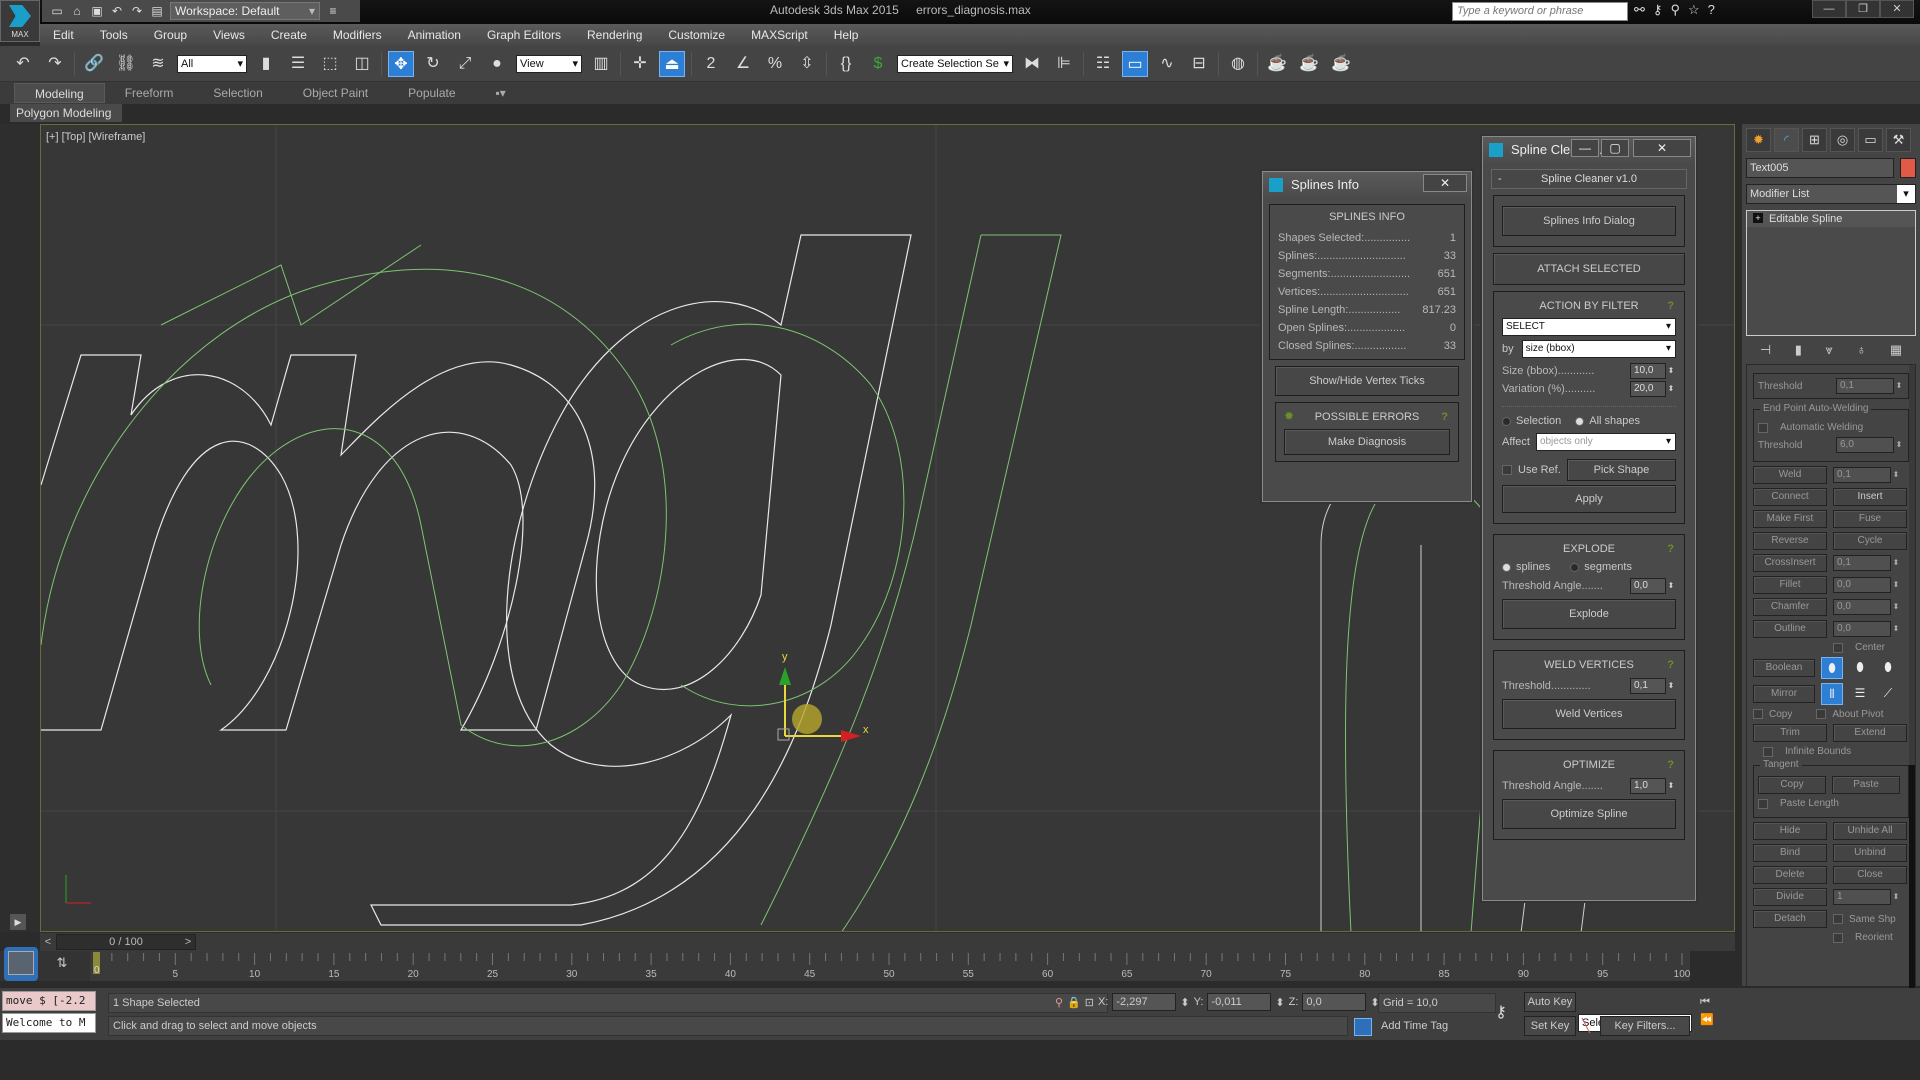 The image size is (1920, 1080). I want to click on menu-group: Group, so click(170, 35).